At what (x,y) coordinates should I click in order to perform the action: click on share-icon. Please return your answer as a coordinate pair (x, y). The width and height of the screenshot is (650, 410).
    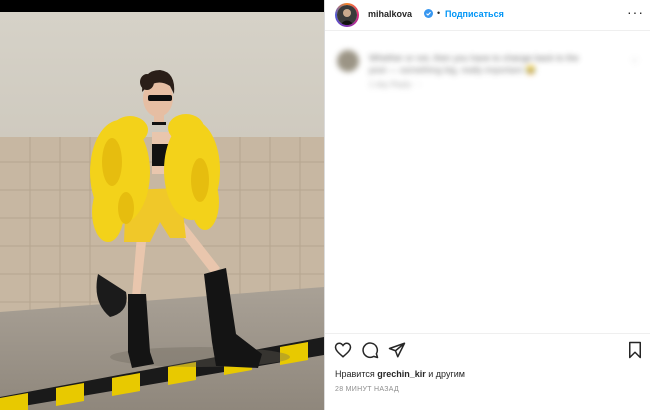
    Looking at the image, I should click on (397, 350).